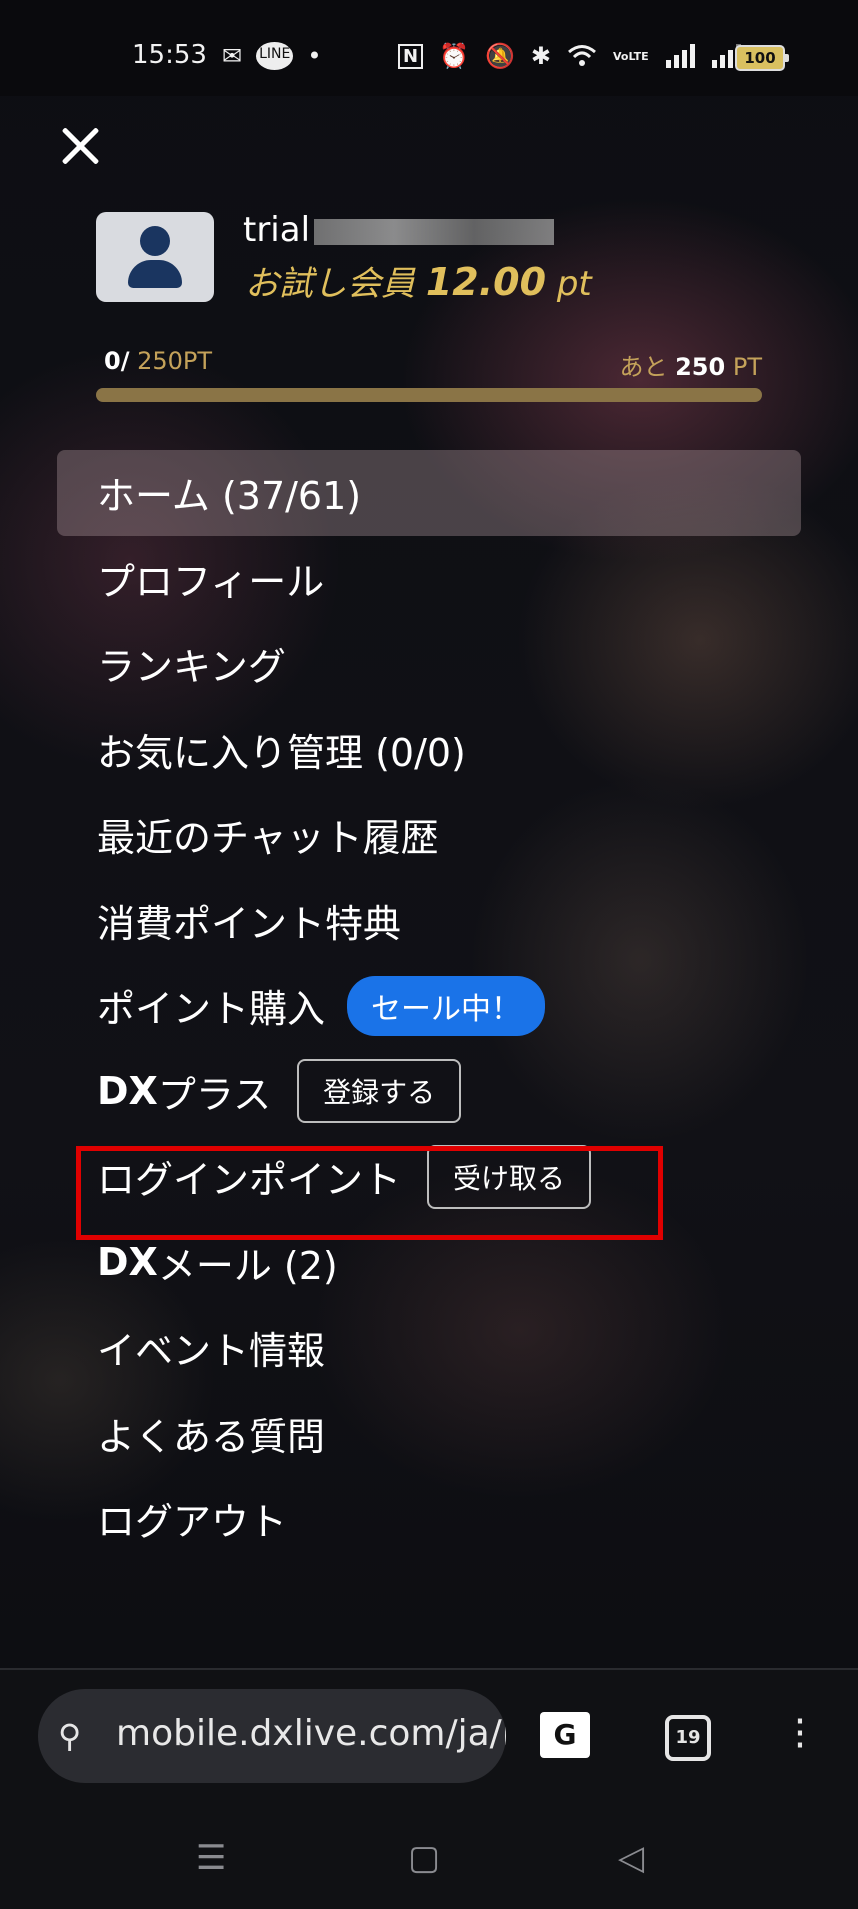 The height and width of the screenshot is (1909, 858). I want to click on avatar-head, so click(155, 241).